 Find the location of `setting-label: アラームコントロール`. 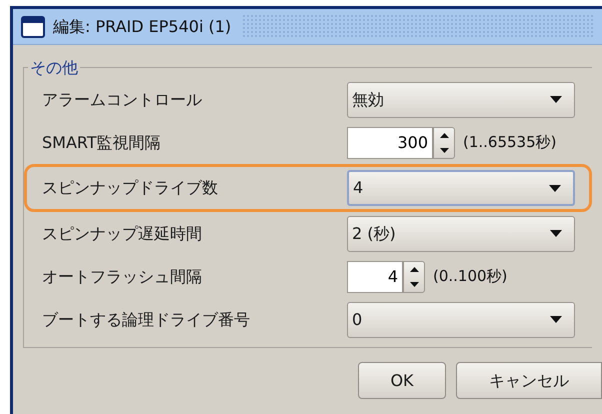

setting-label: アラームコントロール is located at coordinates (122, 99).